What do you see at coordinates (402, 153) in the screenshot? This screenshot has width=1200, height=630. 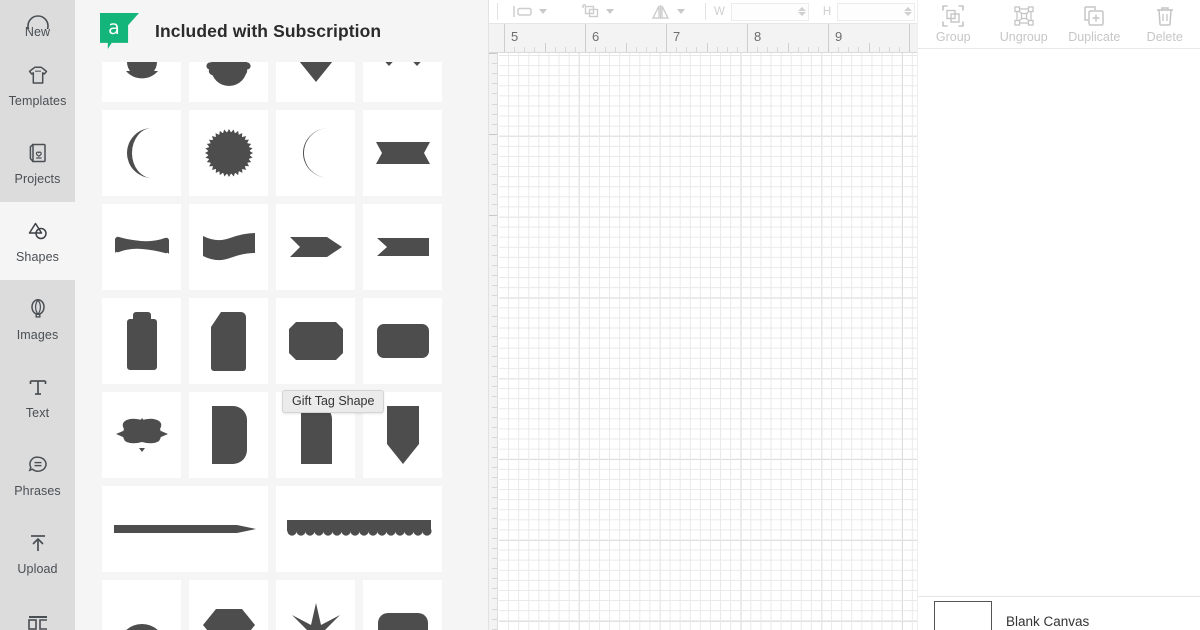 I see `shape-tile-ribbon-banner` at bounding box center [402, 153].